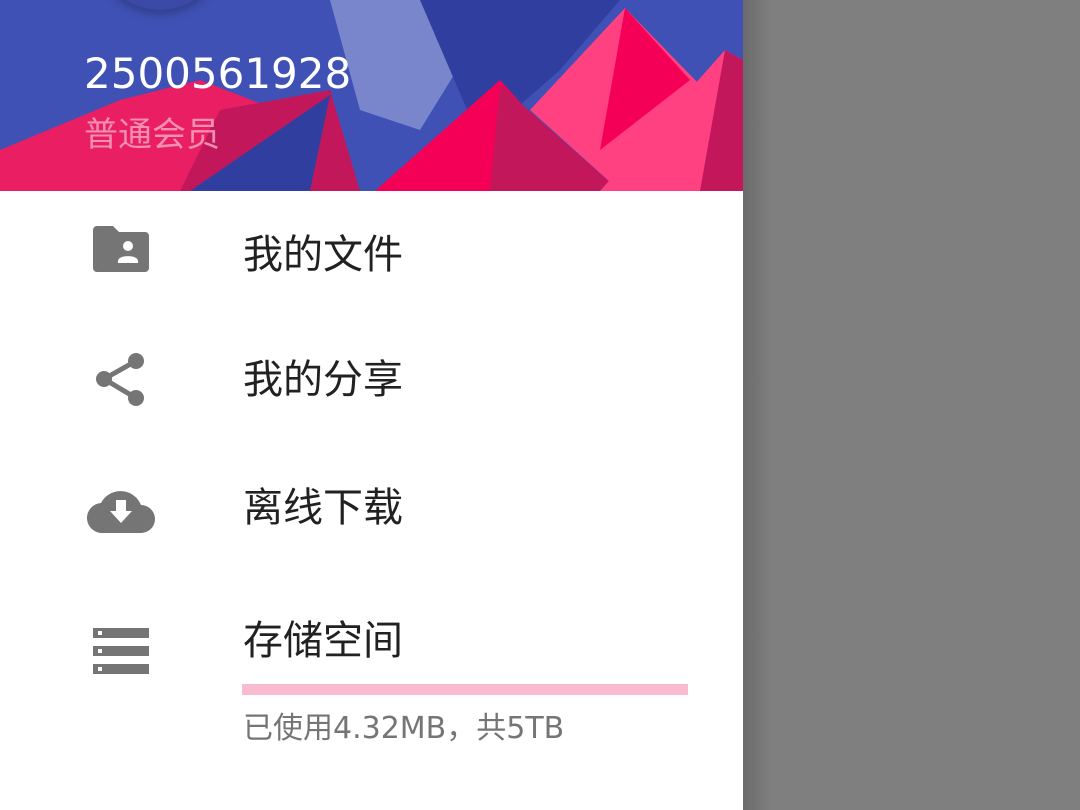 This screenshot has height=810, width=1080. Describe the element at coordinates (323, 641) in the screenshot. I see `menu-item-label: 存储空间` at that location.